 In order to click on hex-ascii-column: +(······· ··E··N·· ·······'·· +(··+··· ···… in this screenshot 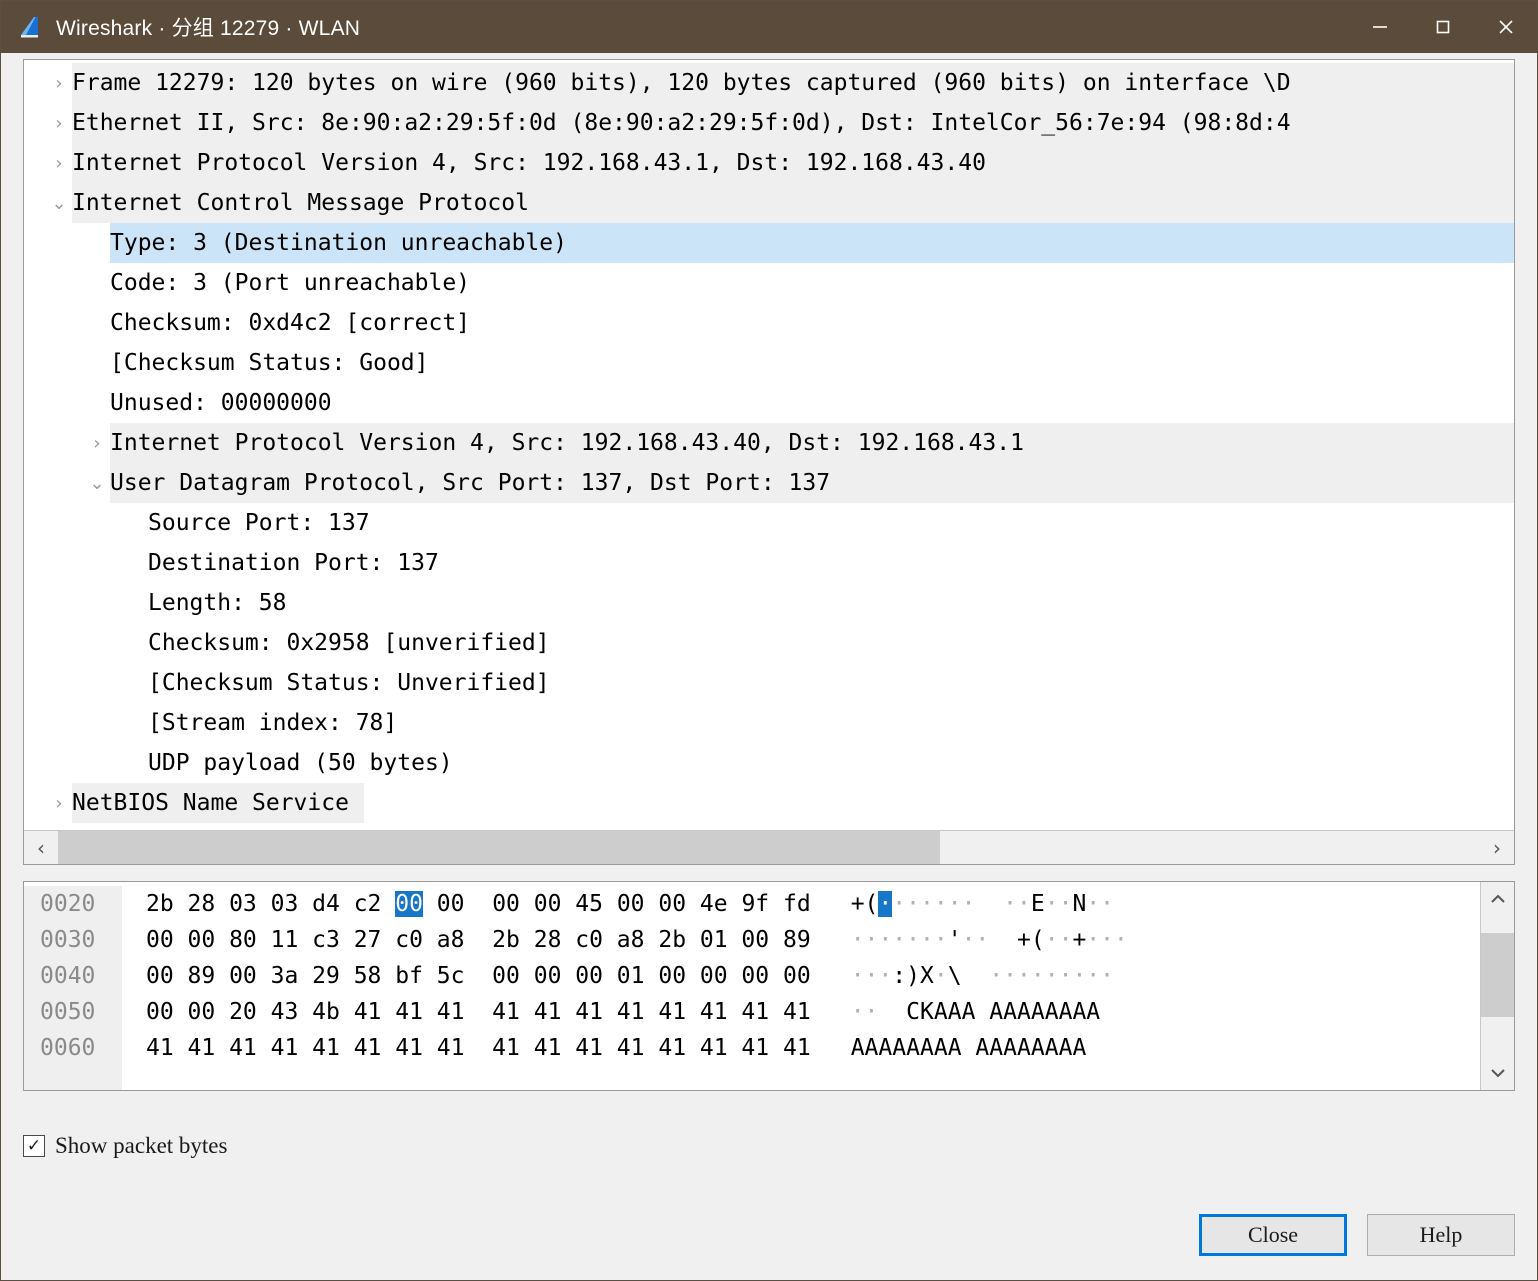, I will do `click(969, 988)`.